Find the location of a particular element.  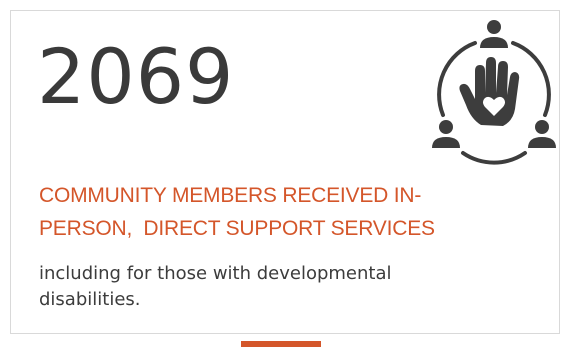

stat-number: 2069 is located at coordinates (136, 76).